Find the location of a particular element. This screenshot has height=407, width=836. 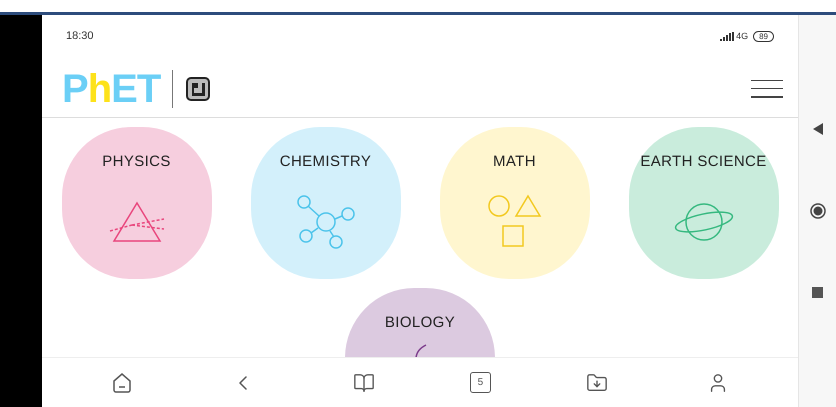

subject-title: BIOLOGY is located at coordinates (420, 323).